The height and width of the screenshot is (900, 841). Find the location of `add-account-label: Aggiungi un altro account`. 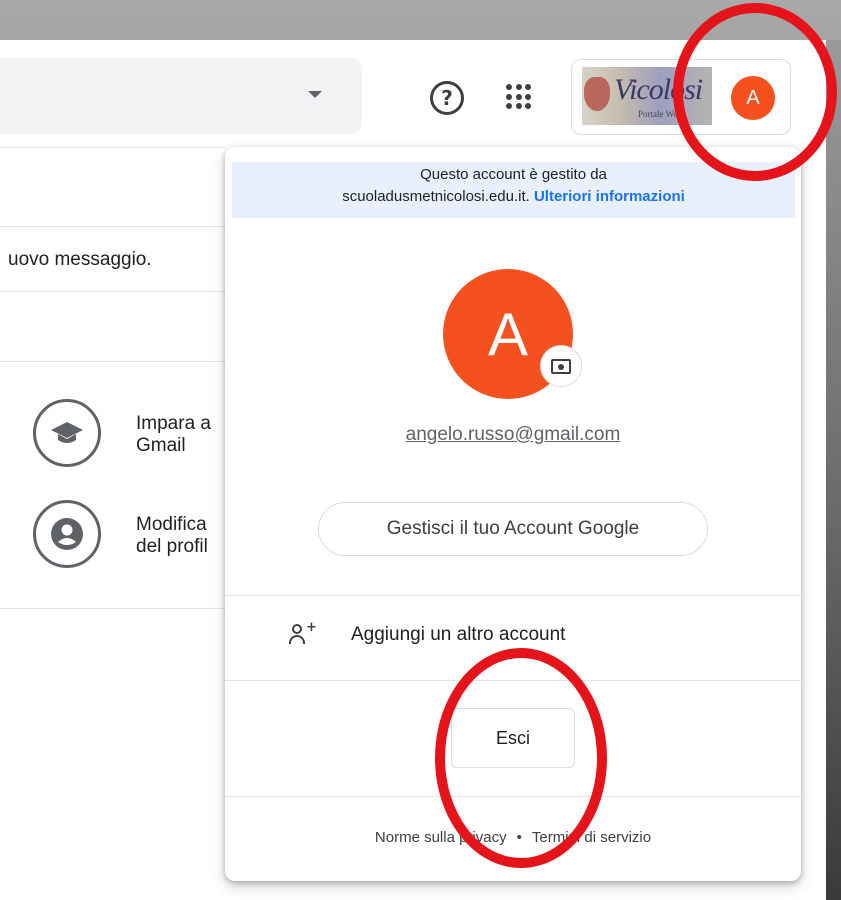

add-account-label: Aggiungi un altro account is located at coordinates (458, 635).